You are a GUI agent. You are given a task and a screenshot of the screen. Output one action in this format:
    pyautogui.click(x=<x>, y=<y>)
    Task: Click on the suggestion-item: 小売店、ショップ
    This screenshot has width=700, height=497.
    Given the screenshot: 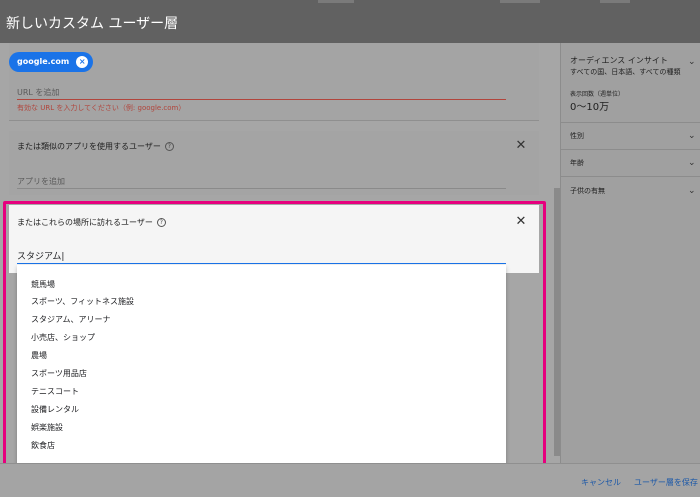 What is the action you would take?
    pyautogui.click(x=63, y=337)
    